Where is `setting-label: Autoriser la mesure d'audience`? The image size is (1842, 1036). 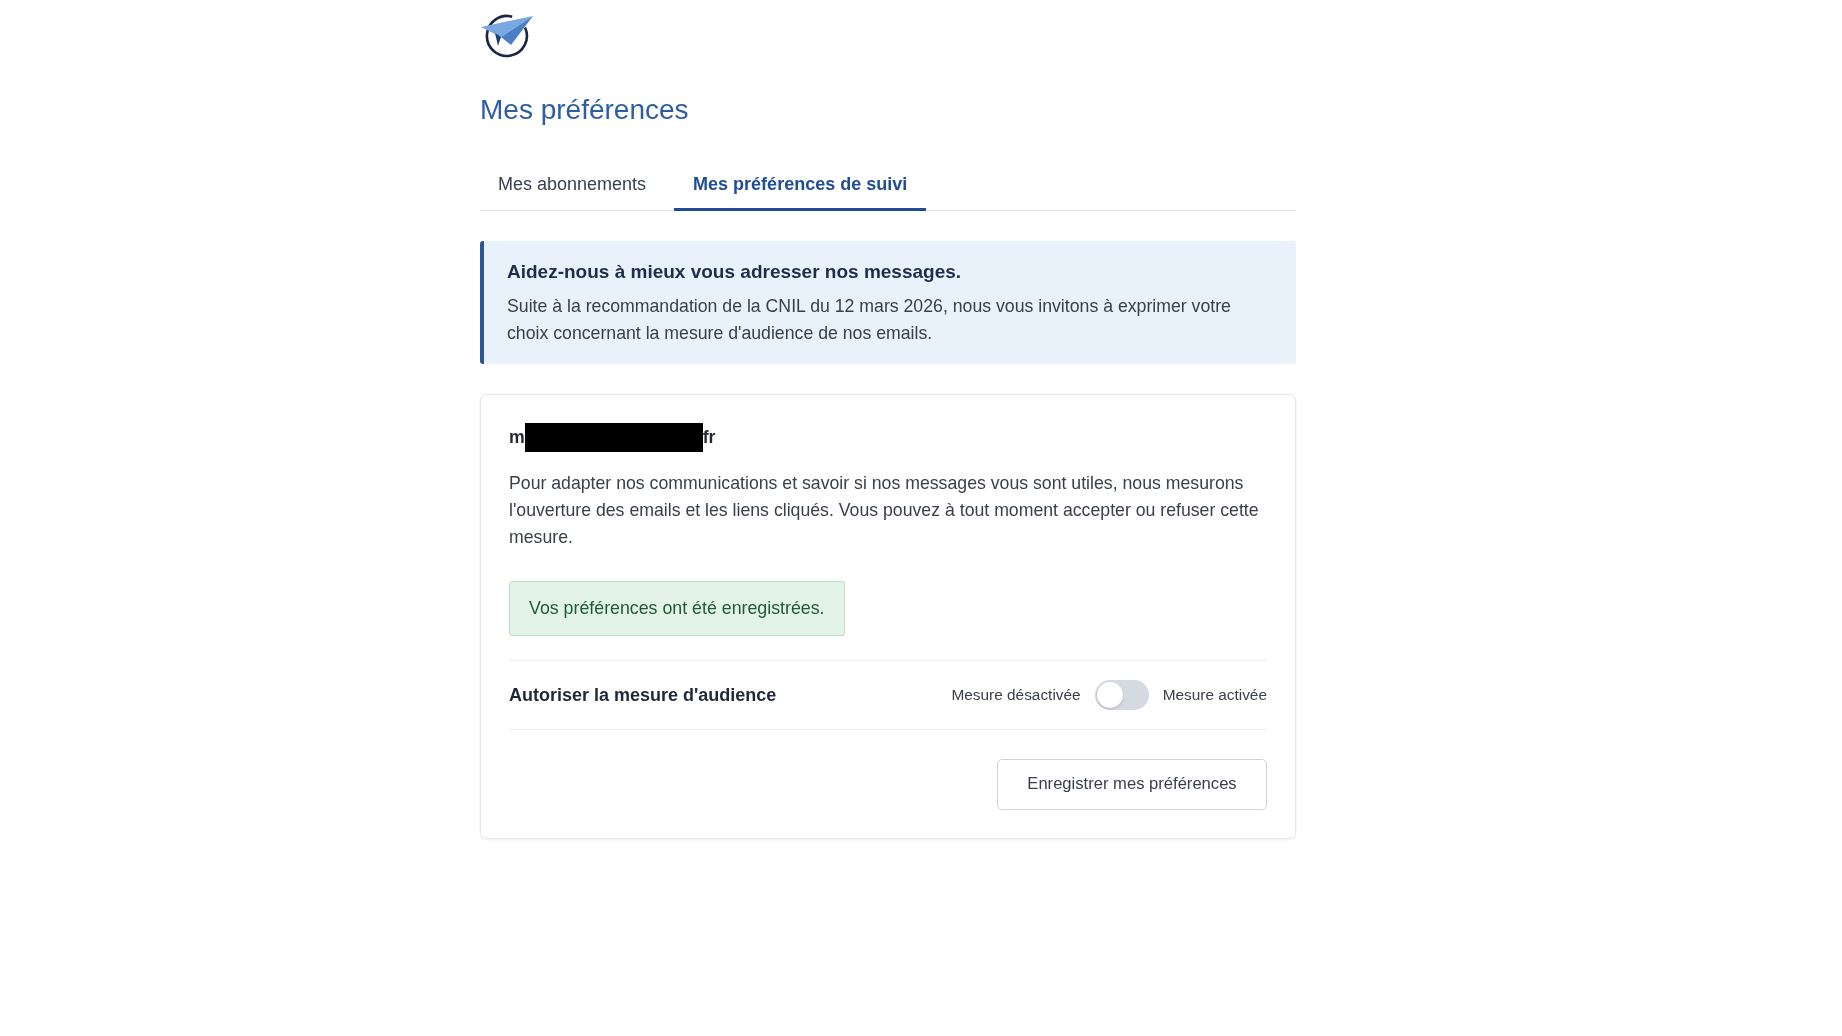
setting-label: Autoriser la mesure d'audience is located at coordinates (643, 695).